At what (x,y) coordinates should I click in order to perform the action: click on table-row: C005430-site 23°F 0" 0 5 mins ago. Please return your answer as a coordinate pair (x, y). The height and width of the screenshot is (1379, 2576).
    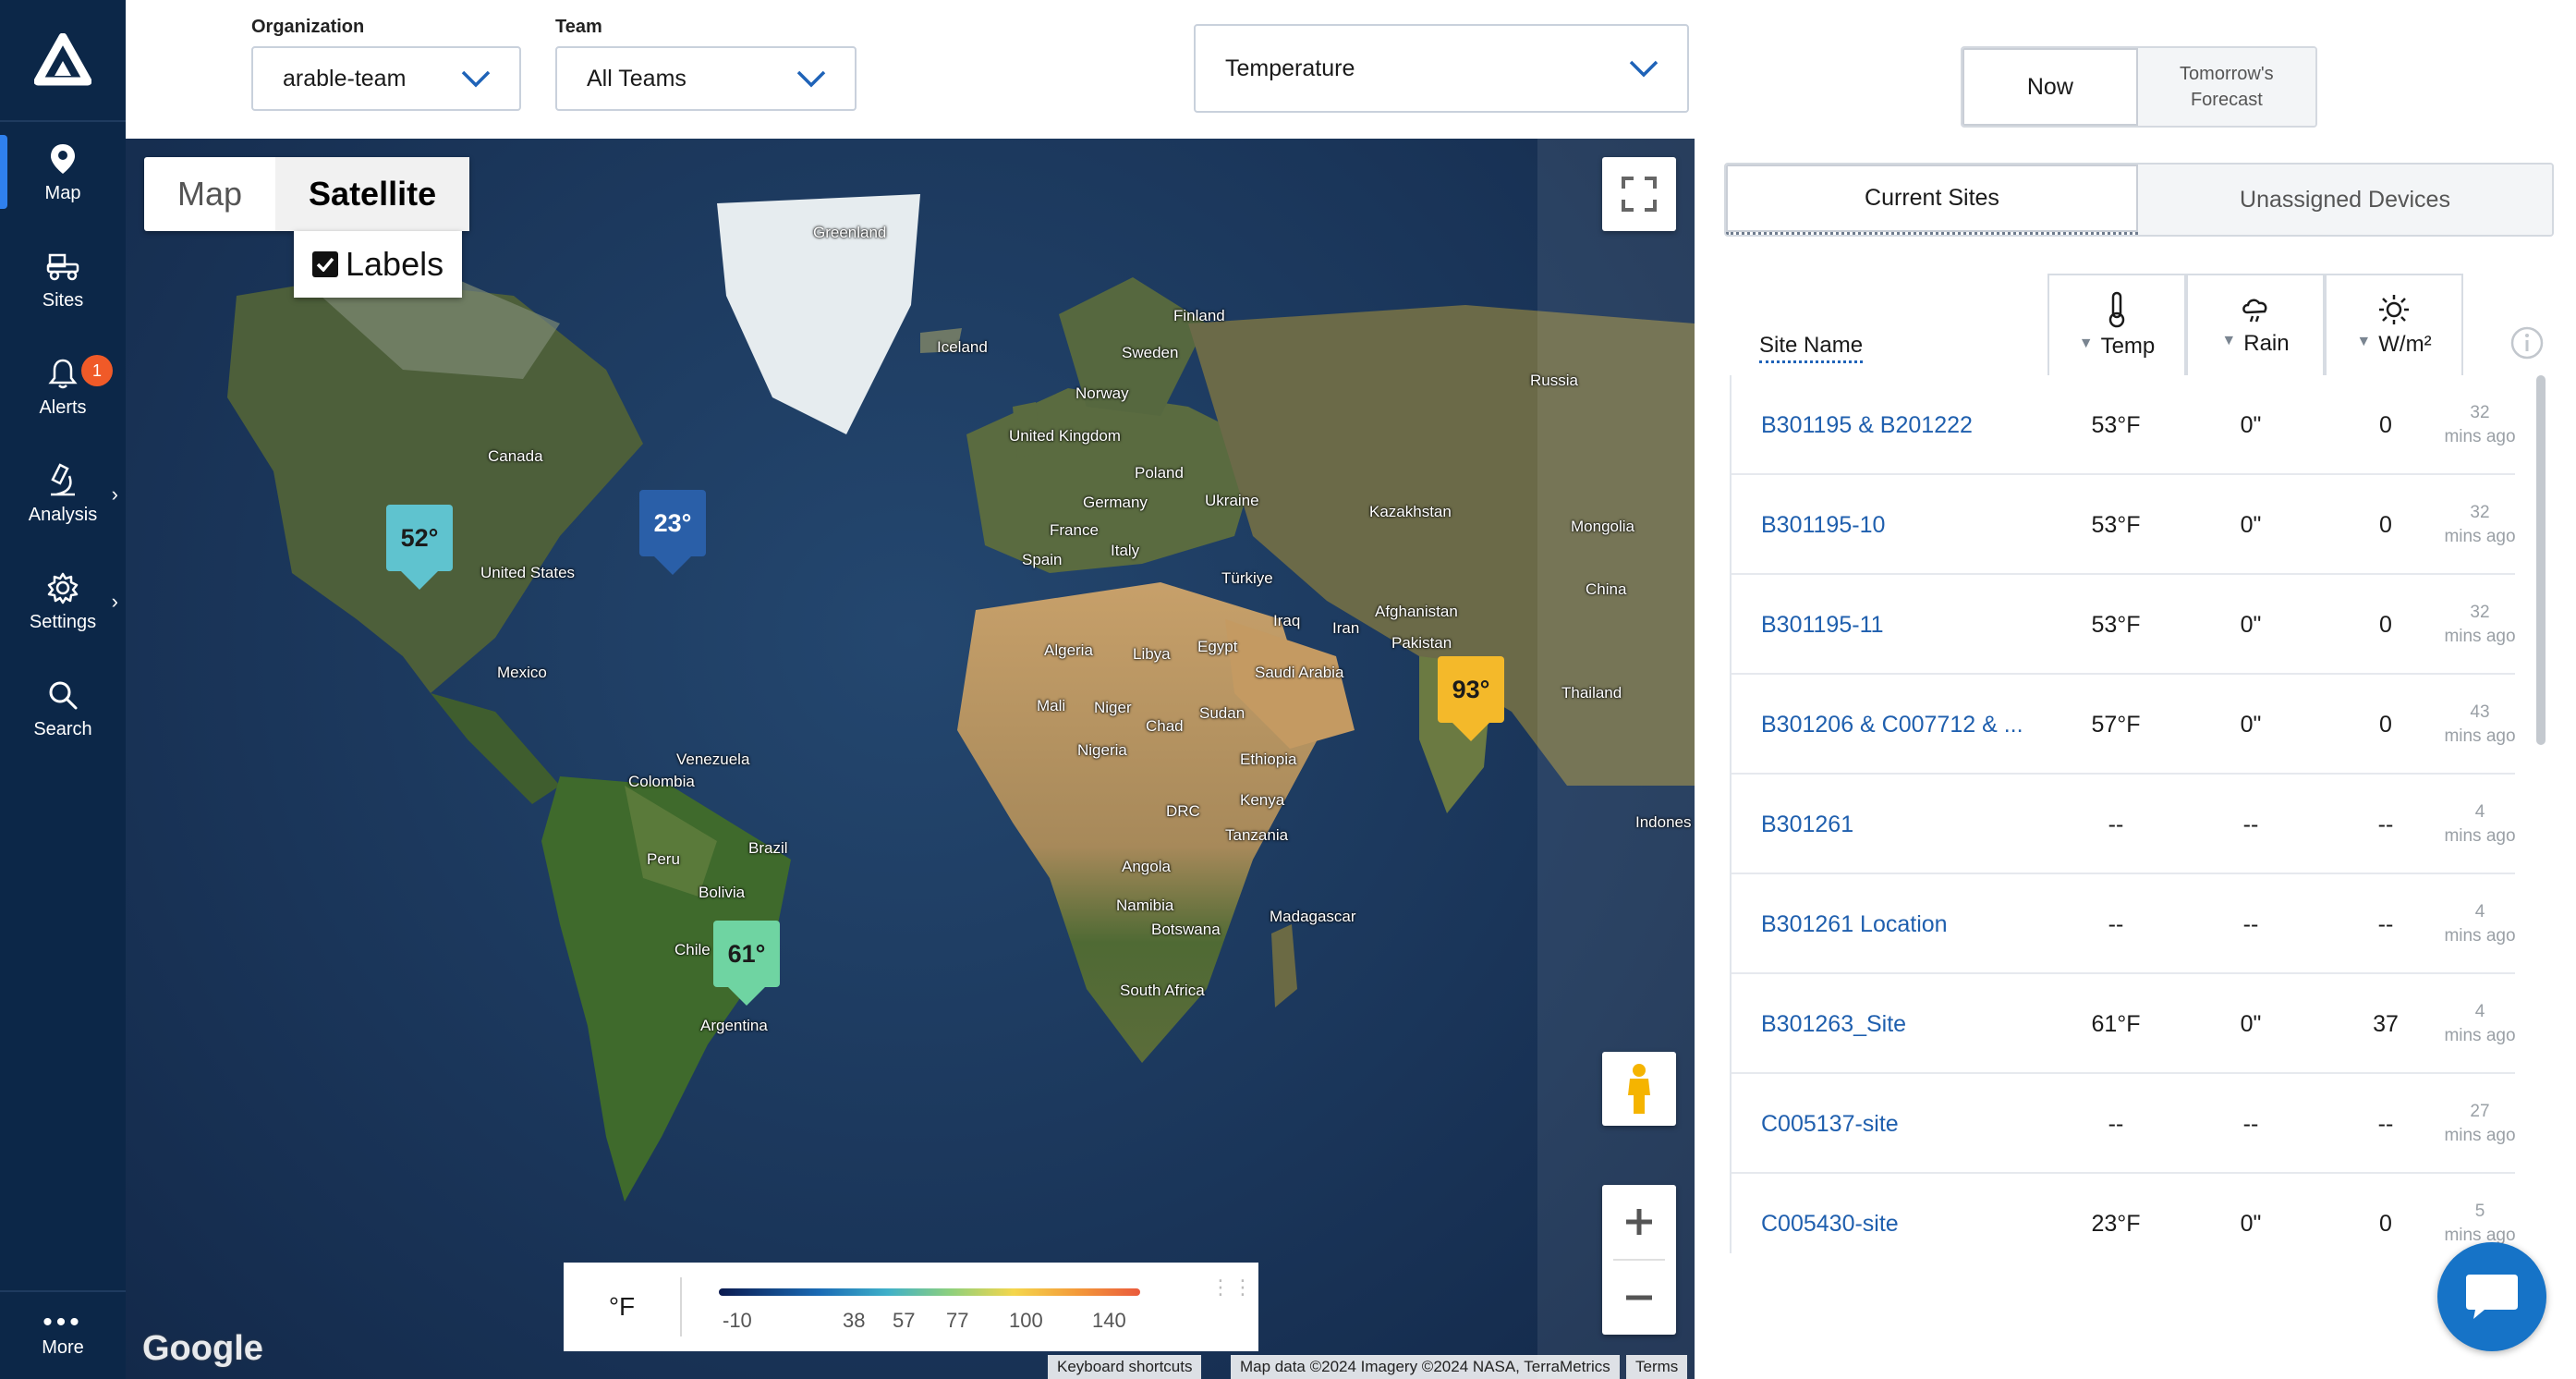
    Looking at the image, I should click on (2123, 1213).